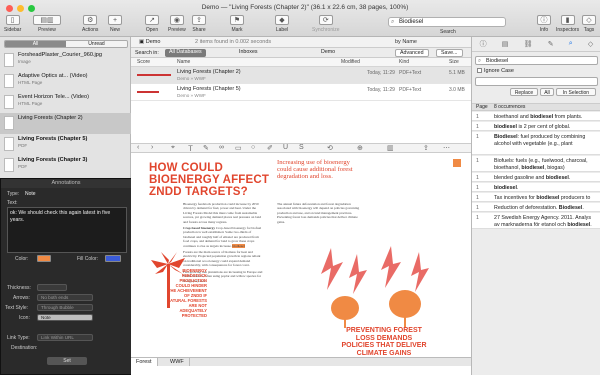 Image resolution: width=600 pixels, height=375 pixels. I want to click on tab-wwf: WWF, so click(177, 362).